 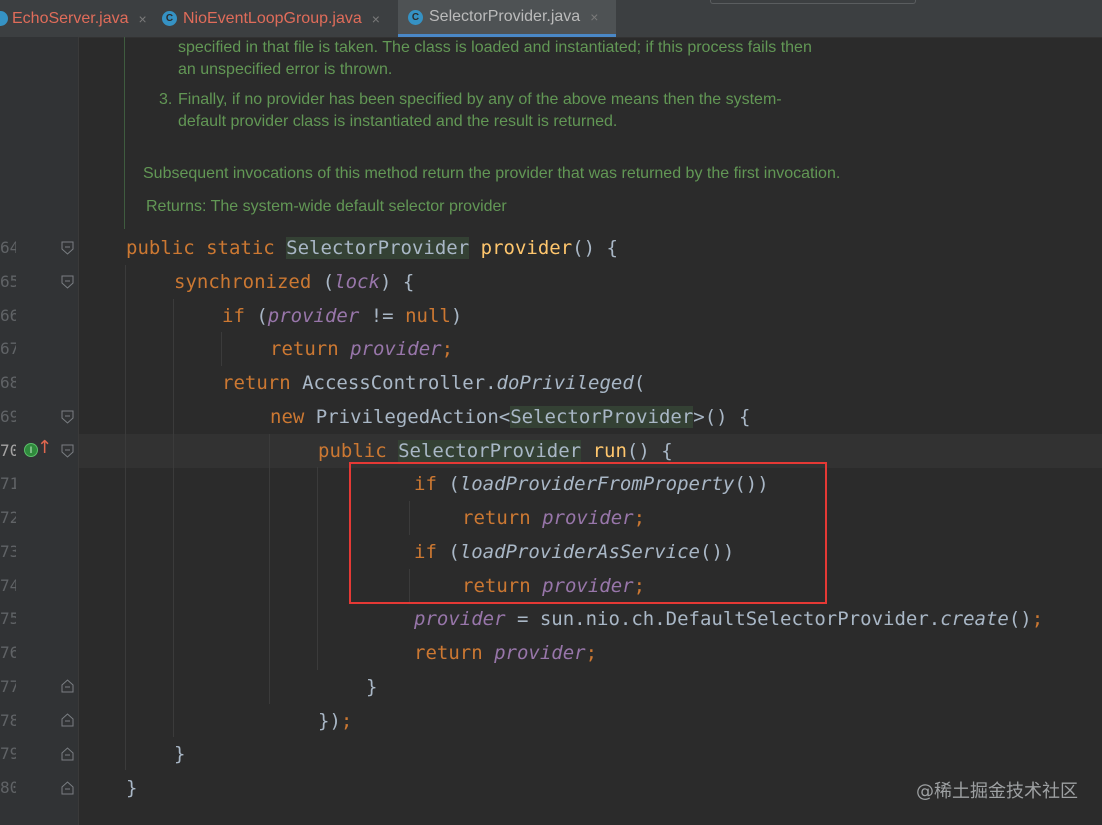 What do you see at coordinates (397, 282) in the screenshot?
I see `code-token: ) {` at bounding box center [397, 282].